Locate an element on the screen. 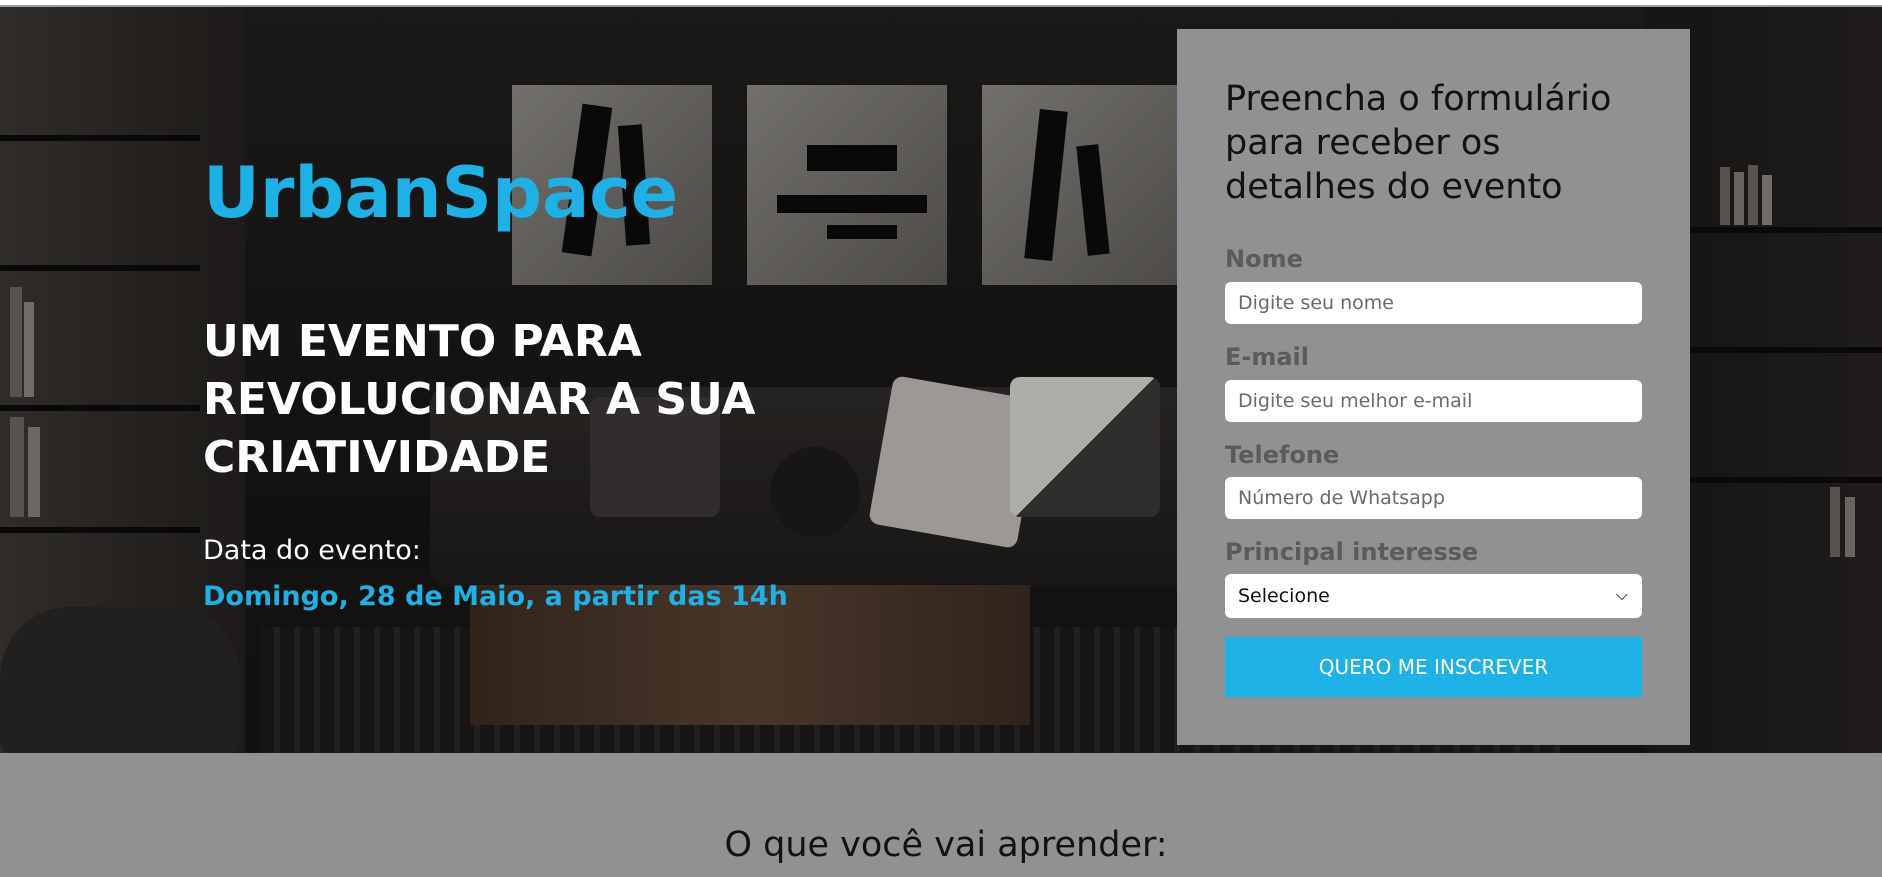 The height and width of the screenshot is (877, 1882). event-date-label: Data do evento: is located at coordinates (312, 550).